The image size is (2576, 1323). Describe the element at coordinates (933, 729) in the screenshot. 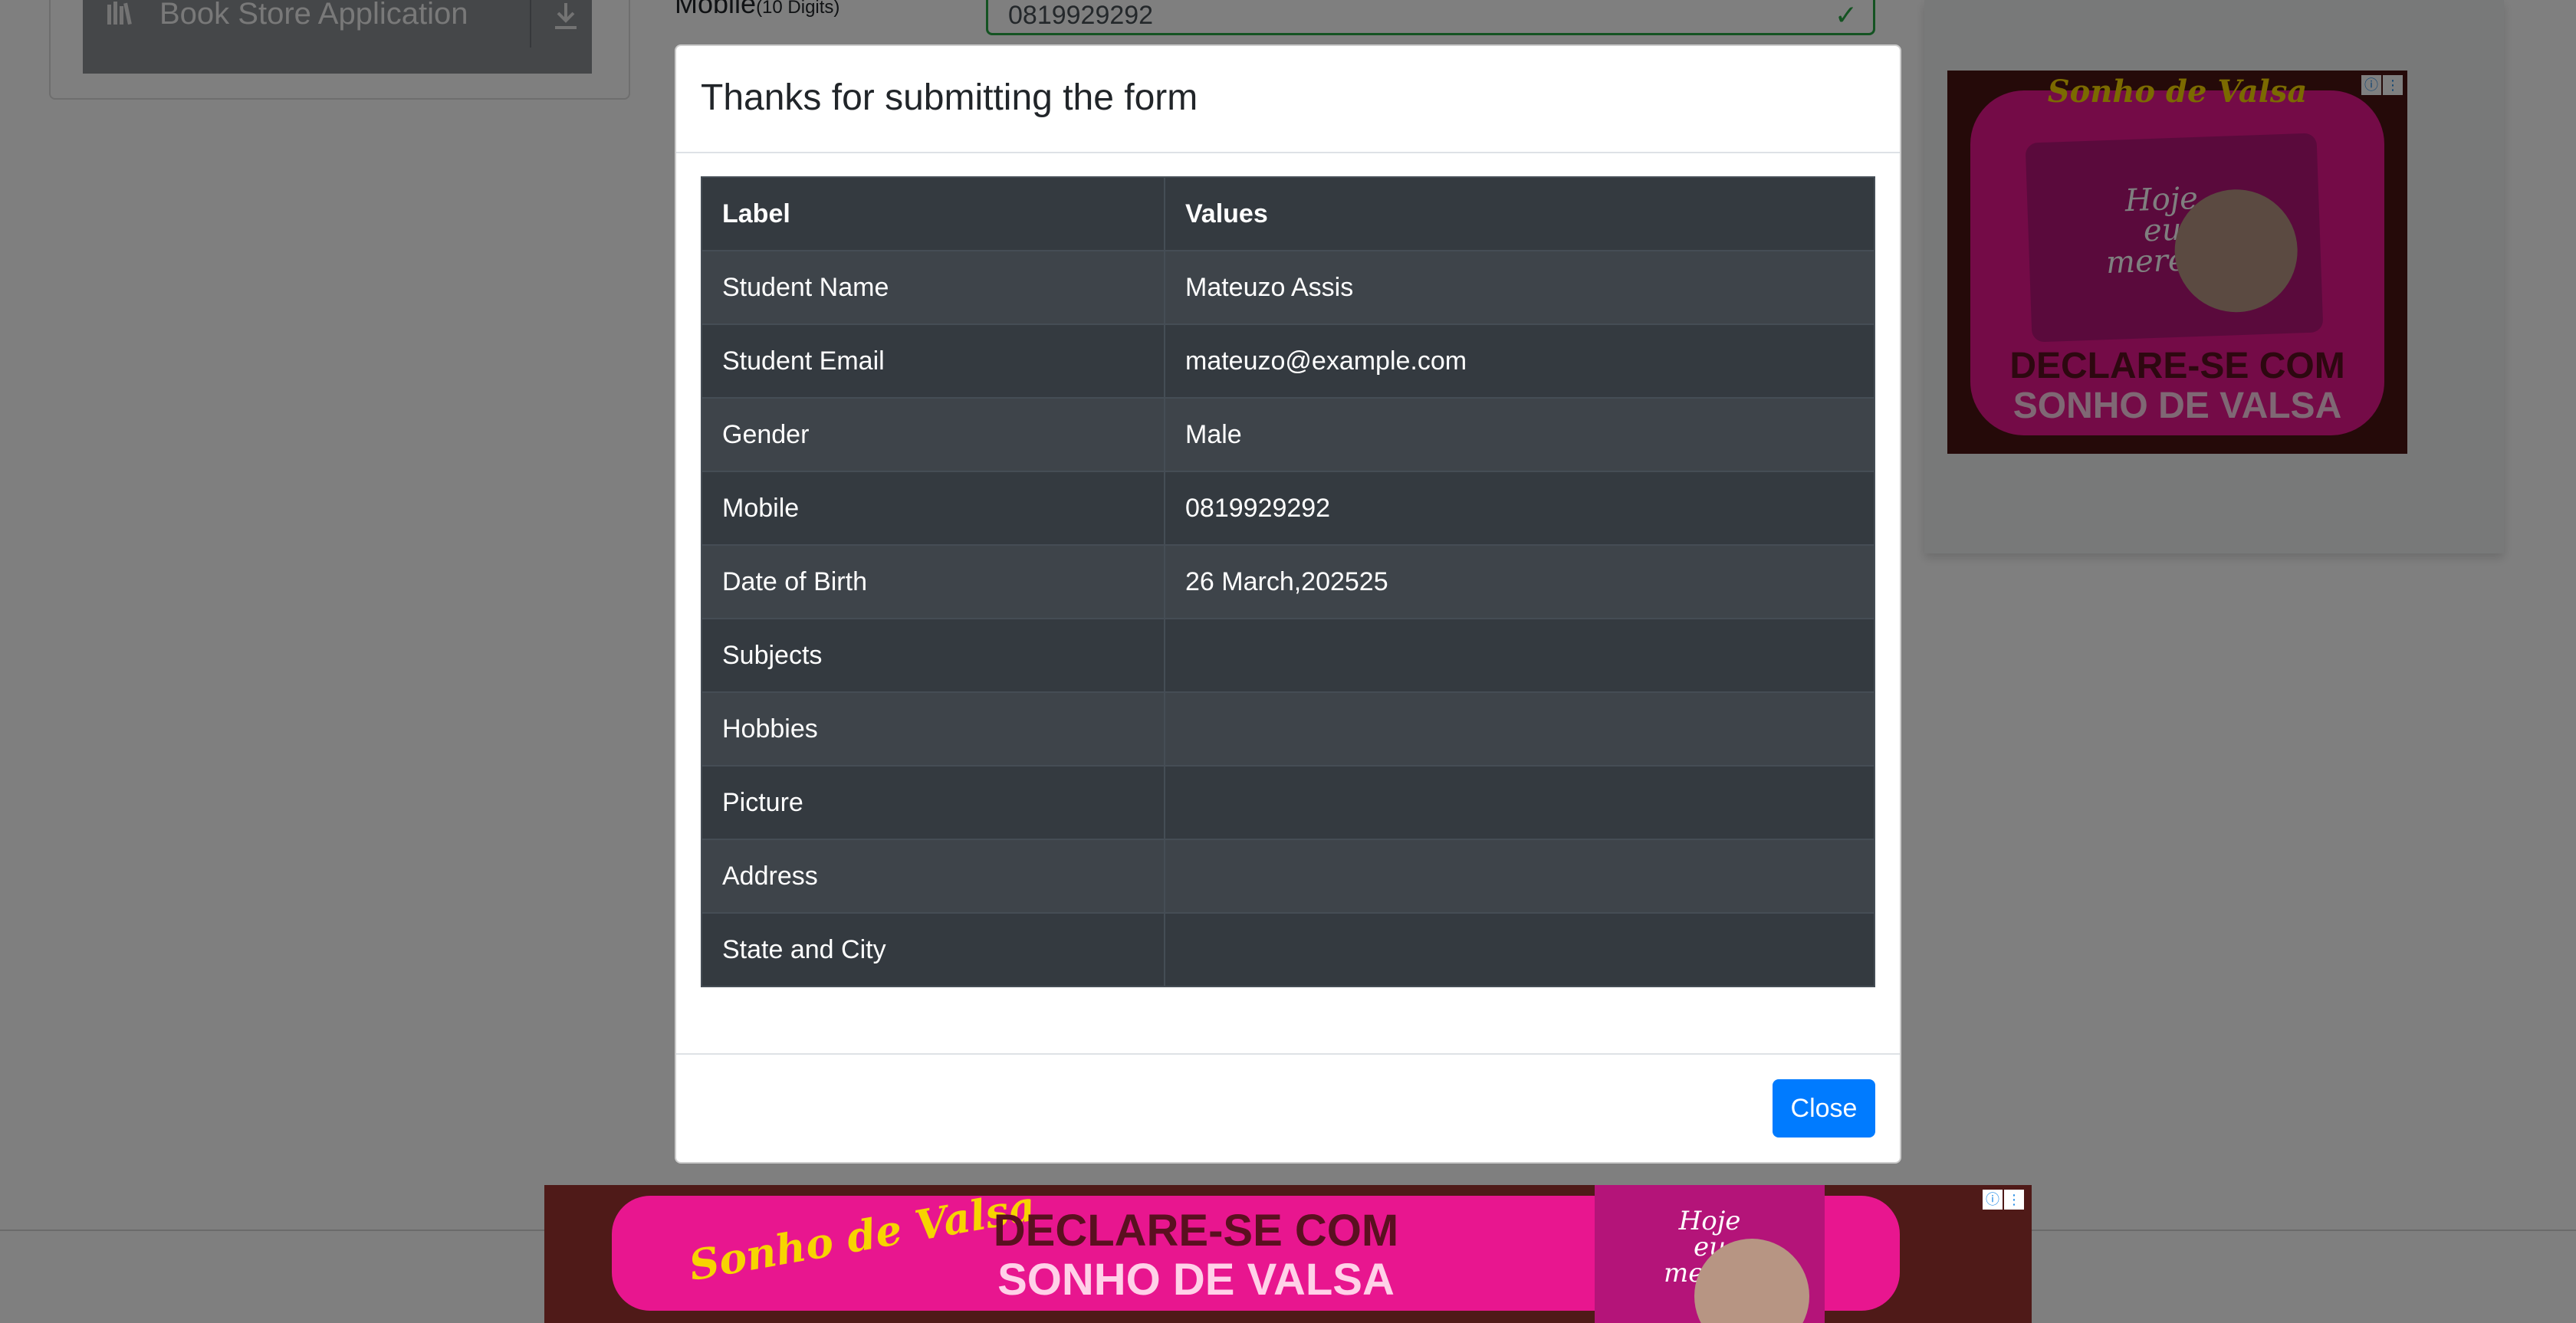

I see `row-label: Hobbies` at that location.